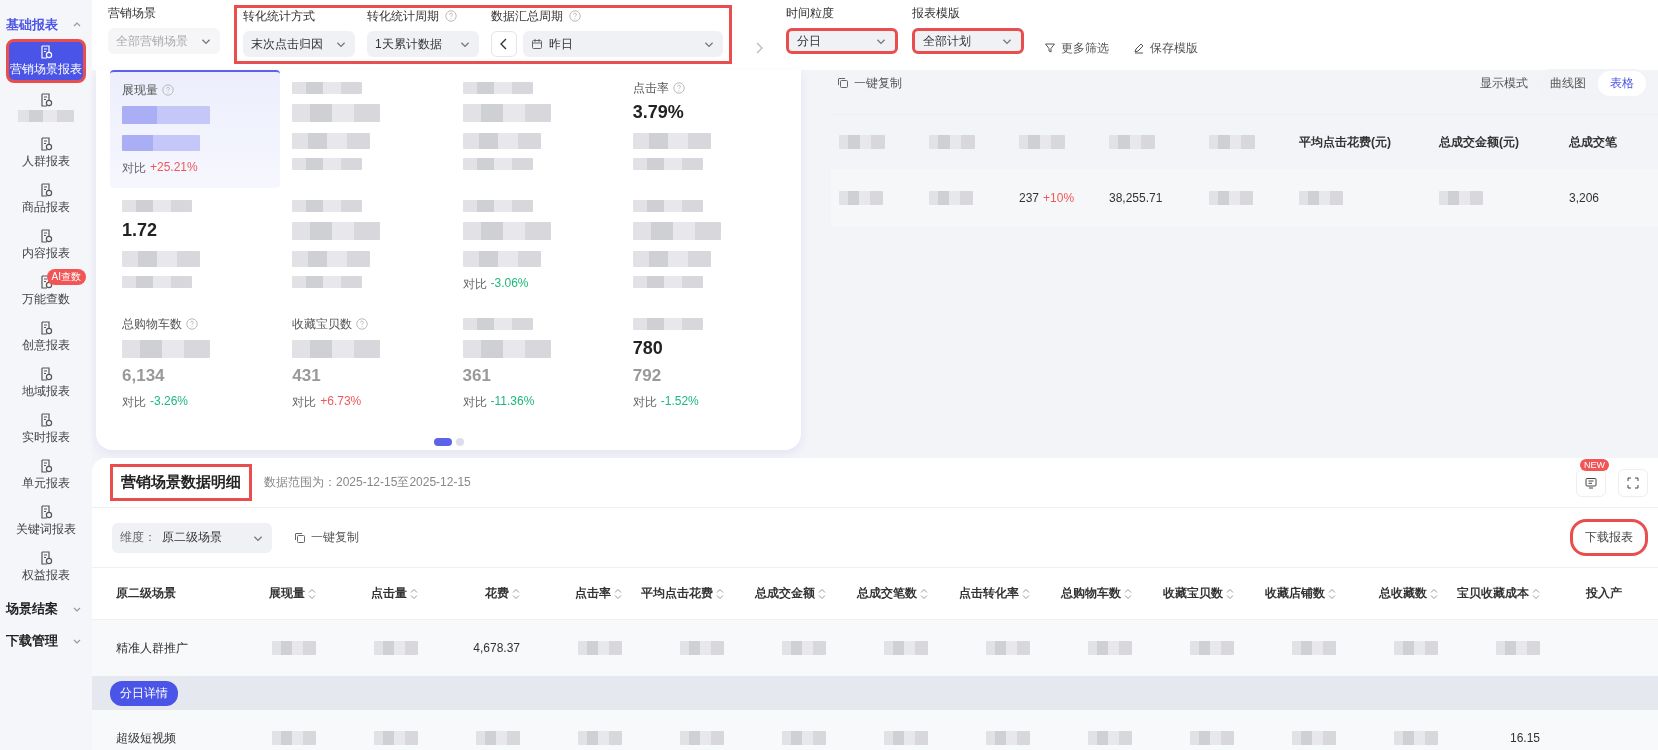  I want to click on daily-detail-button: 分日详情, so click(144, 693).